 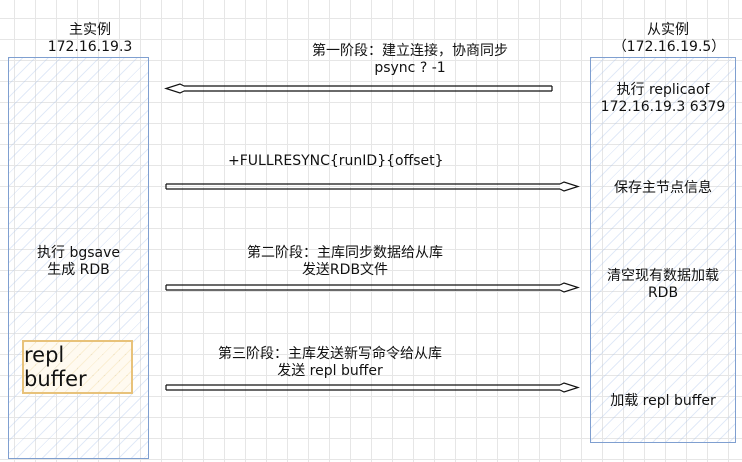 What do you see at coordinates (358, 88) in the screenshot?
I see `psync-arrow` at bounding box center [358, 88].